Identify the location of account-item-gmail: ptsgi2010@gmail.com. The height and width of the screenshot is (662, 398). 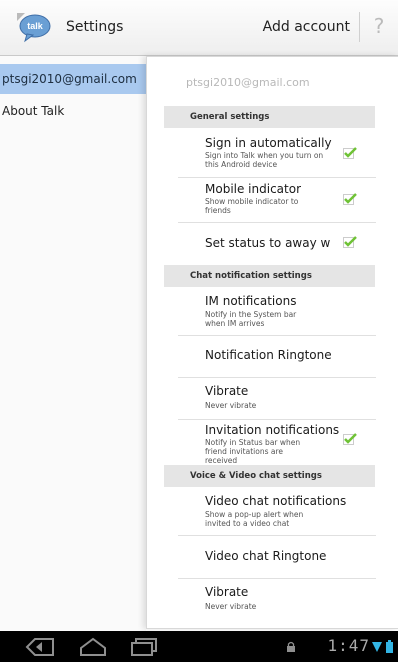
(73, 79).